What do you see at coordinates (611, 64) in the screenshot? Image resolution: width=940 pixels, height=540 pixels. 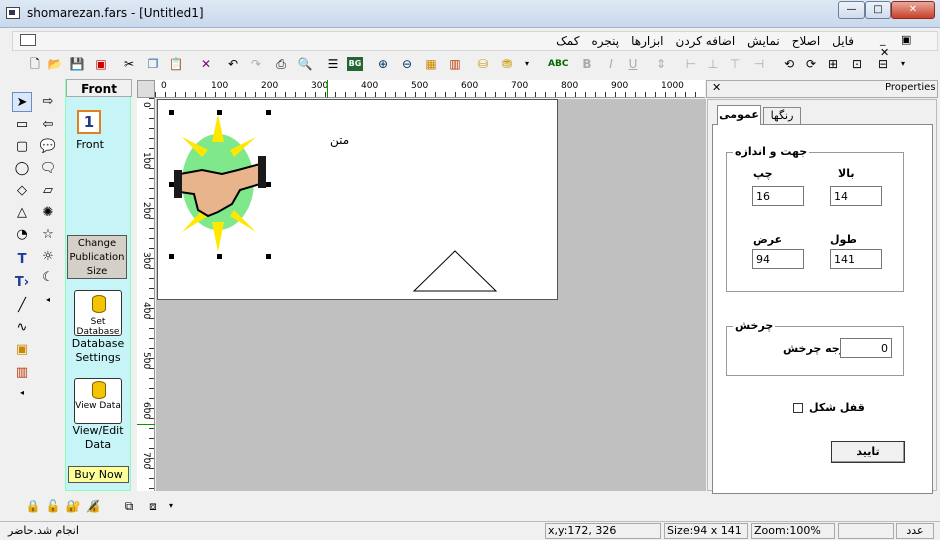 I see `italic-icon: I` at bounding box center [611, 64].